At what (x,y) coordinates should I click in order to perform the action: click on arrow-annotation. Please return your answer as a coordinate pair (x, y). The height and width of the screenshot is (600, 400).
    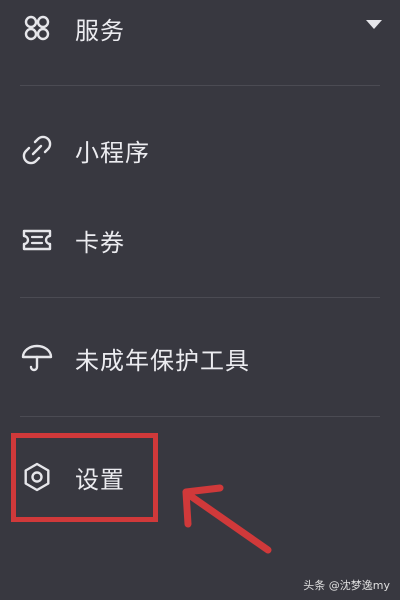
    Looking at the image, I should click on (227, 519).